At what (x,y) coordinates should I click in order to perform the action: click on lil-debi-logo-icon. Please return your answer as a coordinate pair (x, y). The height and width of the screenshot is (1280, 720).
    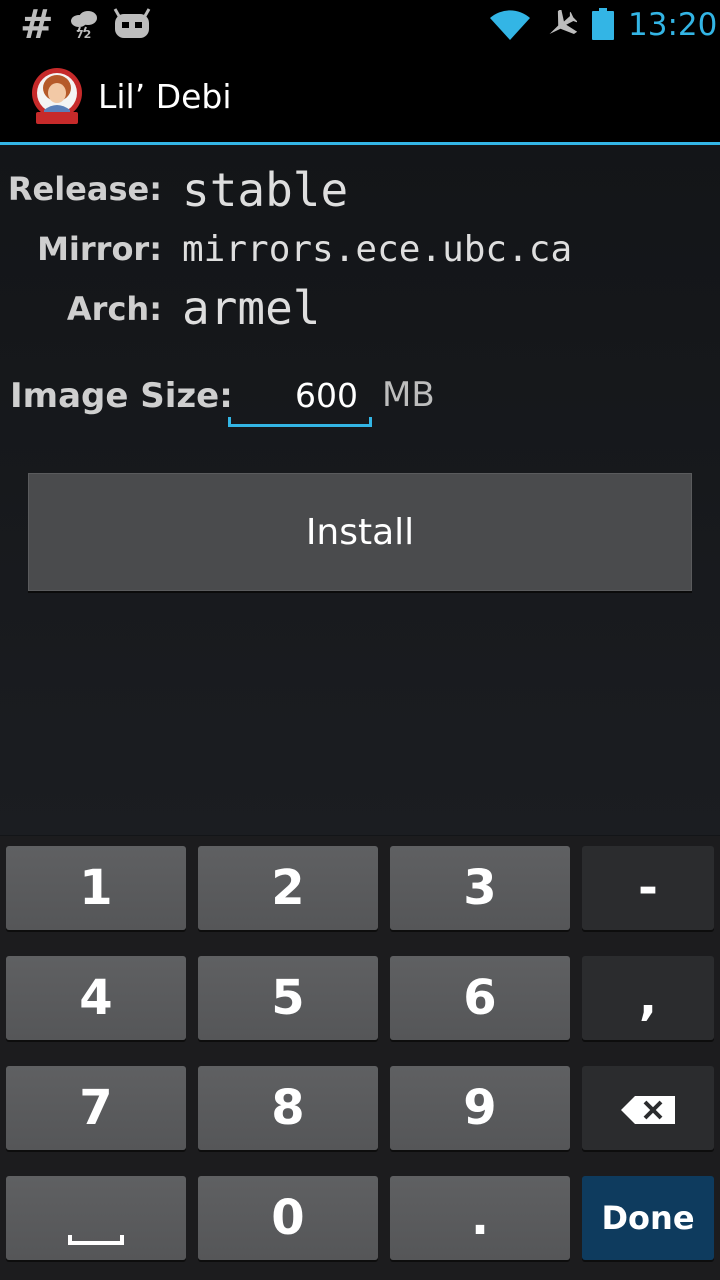
    Looking at the image, I should click on (57, 97).